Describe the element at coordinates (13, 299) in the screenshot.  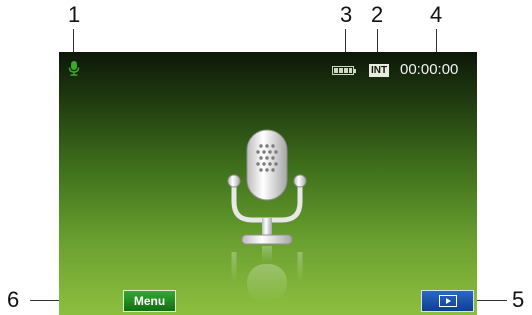
I see `callout-6: 6` at that location.